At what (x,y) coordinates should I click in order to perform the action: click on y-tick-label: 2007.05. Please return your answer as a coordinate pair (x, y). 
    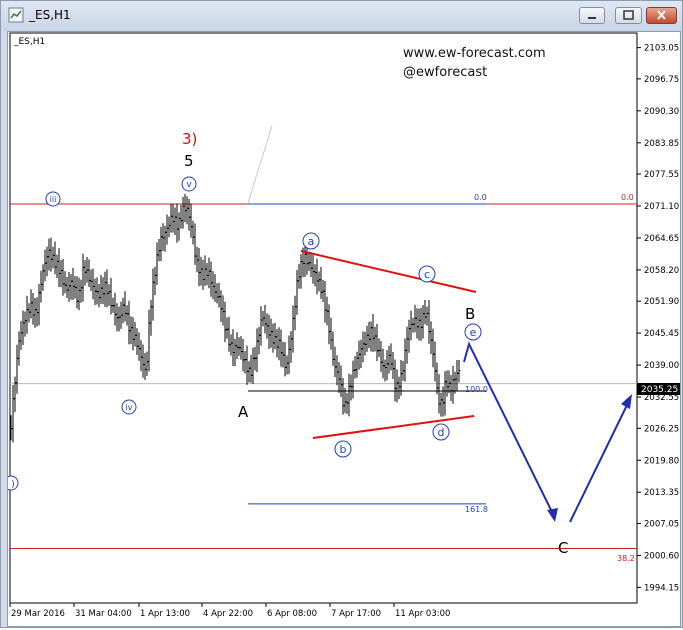
    Looking at the image, I should click on (661, 524).